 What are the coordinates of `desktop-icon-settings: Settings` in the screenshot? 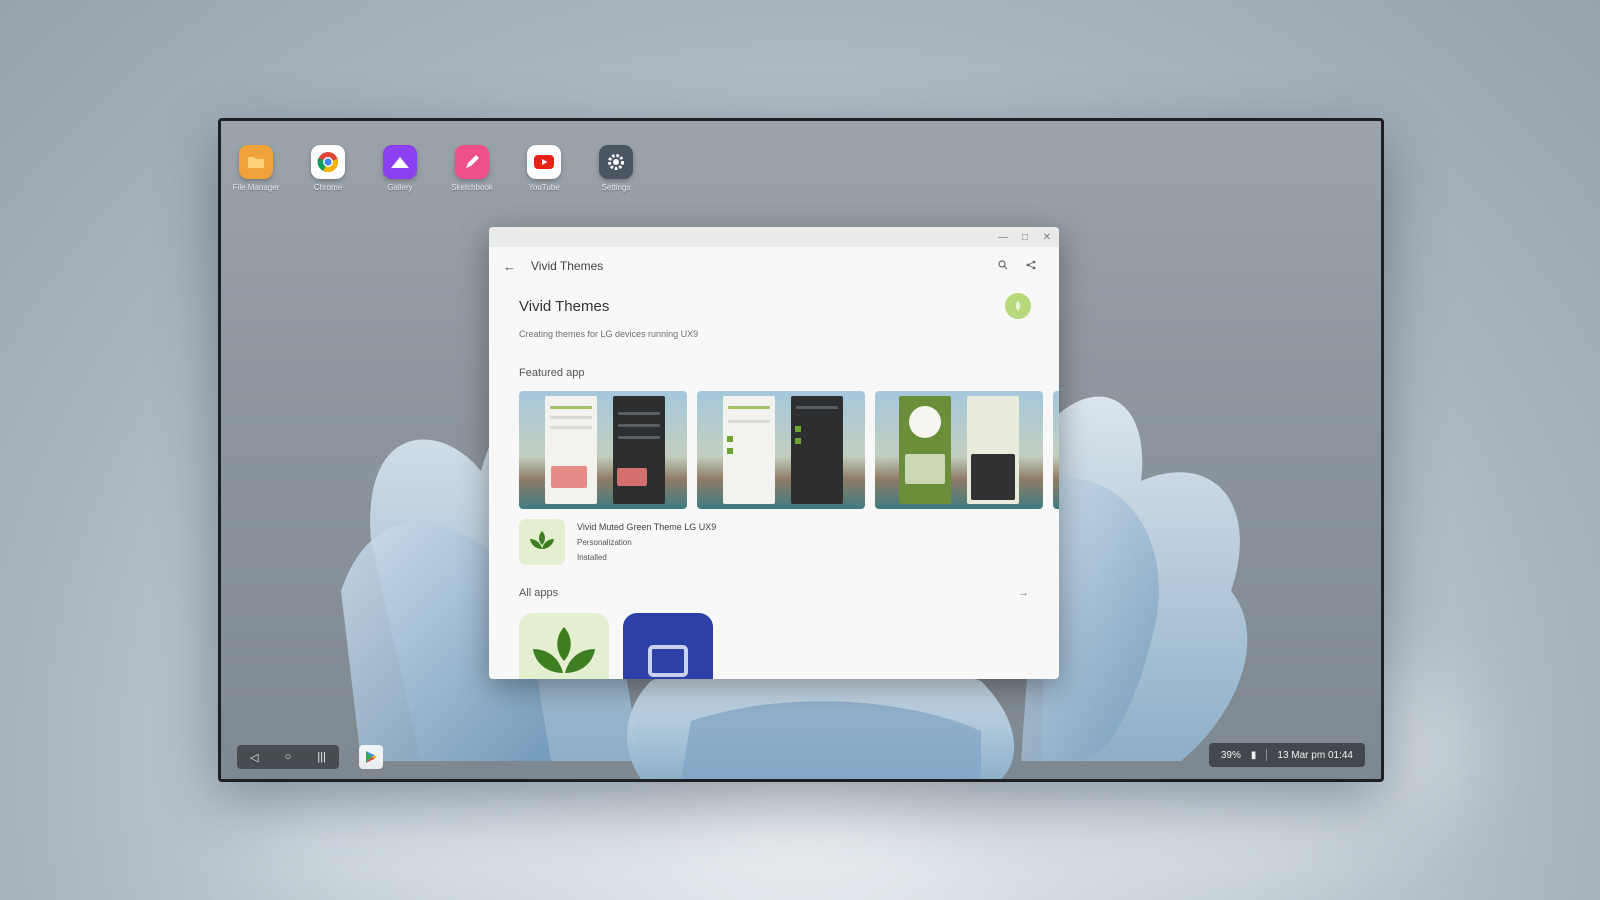 It's located at (616, 168).